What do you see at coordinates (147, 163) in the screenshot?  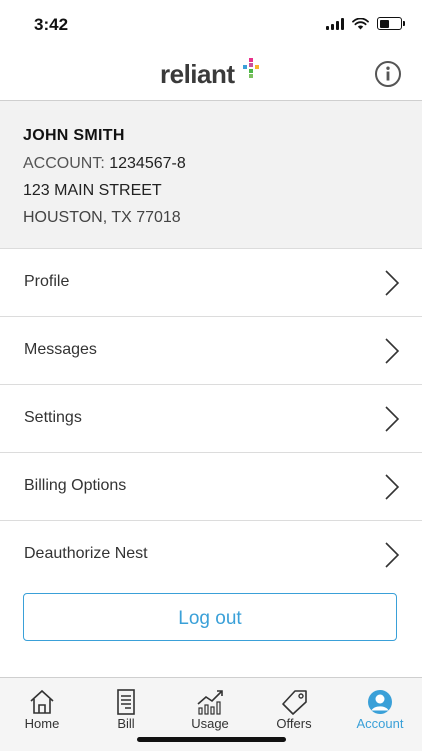 I see `account-number-value: 1234567-8` at bounding box center [147, 163].